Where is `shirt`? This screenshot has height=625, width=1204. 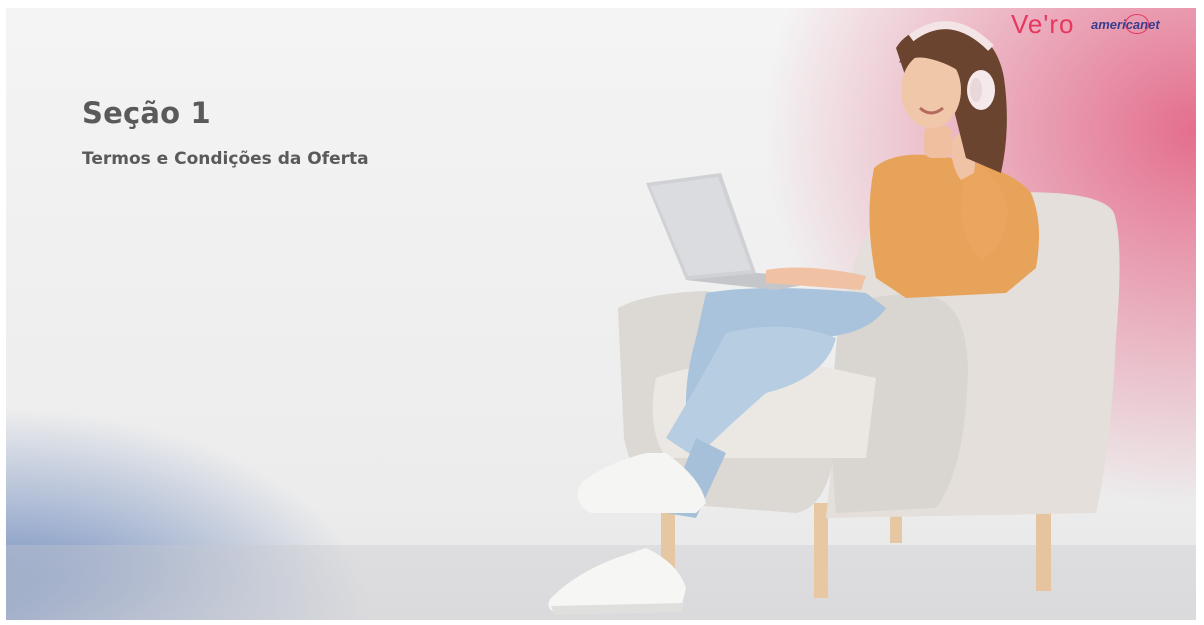
shirt is located at coordinates (954, 226).